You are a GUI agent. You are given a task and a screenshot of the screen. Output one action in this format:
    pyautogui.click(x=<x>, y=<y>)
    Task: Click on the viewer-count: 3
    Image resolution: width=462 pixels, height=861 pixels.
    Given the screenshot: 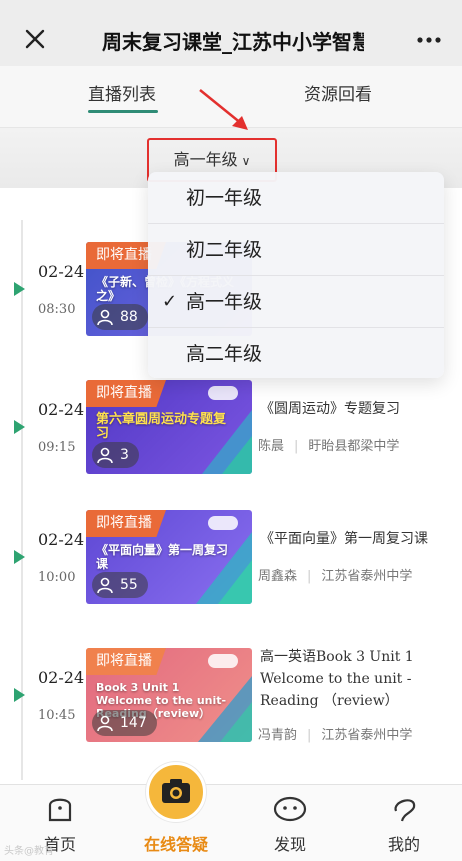 What is the action you would take?
    pyautogui.click(x=115, y=455)
    